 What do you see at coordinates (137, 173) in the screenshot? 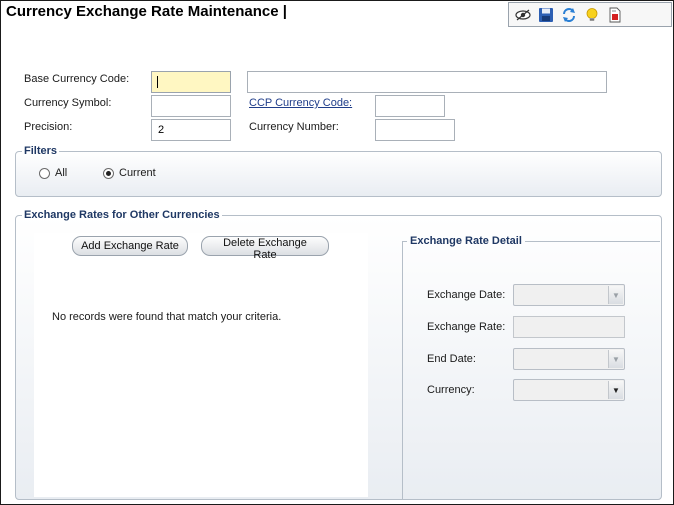
I see `filter-current-label: Current` at bounding box center [137, 173].